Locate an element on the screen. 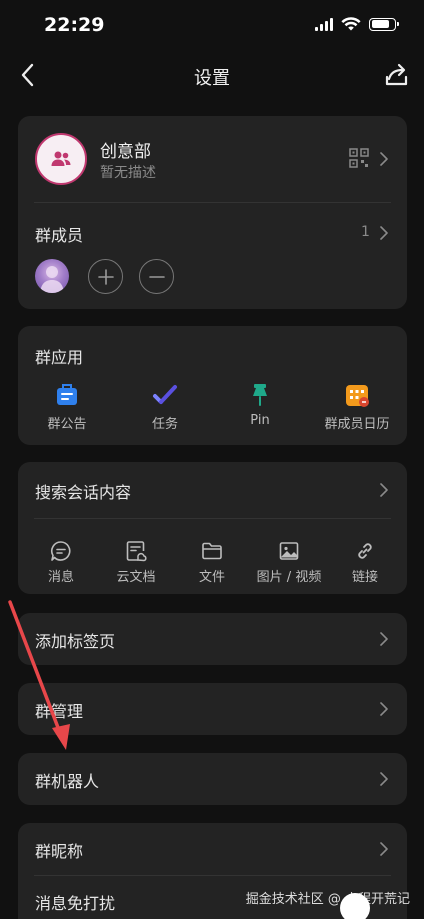  add-tab-row: 添加标签页 is located at coordinates (212, 639).